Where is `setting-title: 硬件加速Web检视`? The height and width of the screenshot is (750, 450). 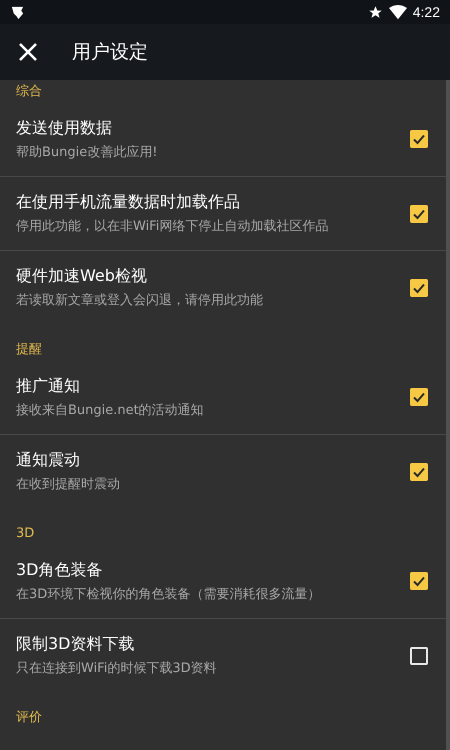
setting-title: 硬件加速Web检视 is located at coordinates (82, 276).